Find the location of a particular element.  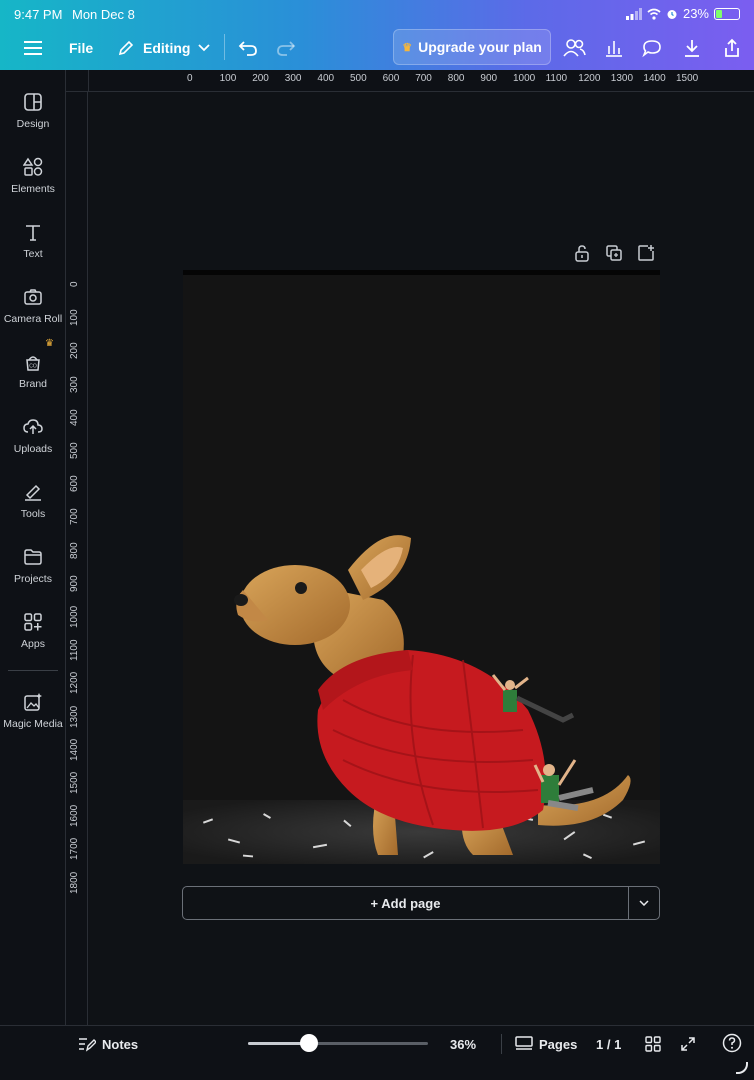

ruler-left-tick-label: 900 is located at coordinates (74, 583).